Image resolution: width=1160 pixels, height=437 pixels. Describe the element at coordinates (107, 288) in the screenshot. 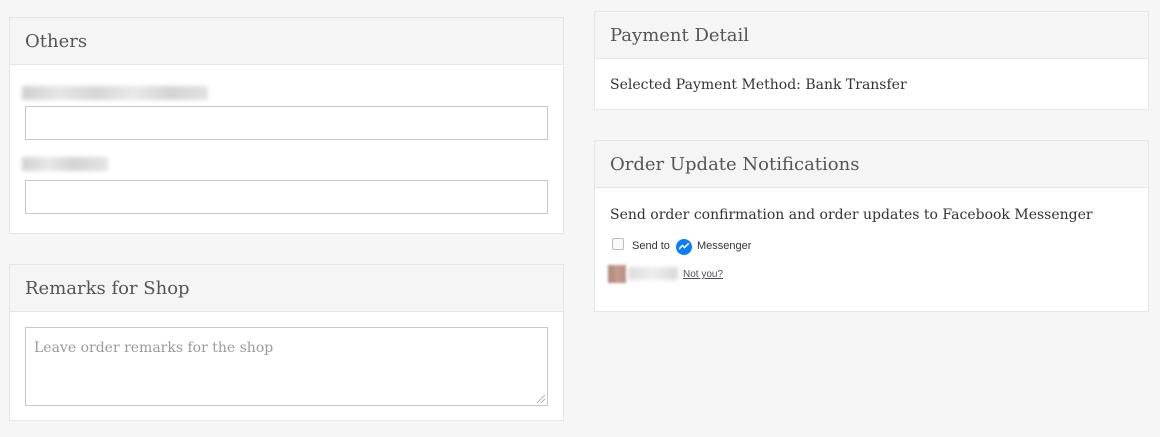

I see `remarks-title: Remarks for Shop` at that location.